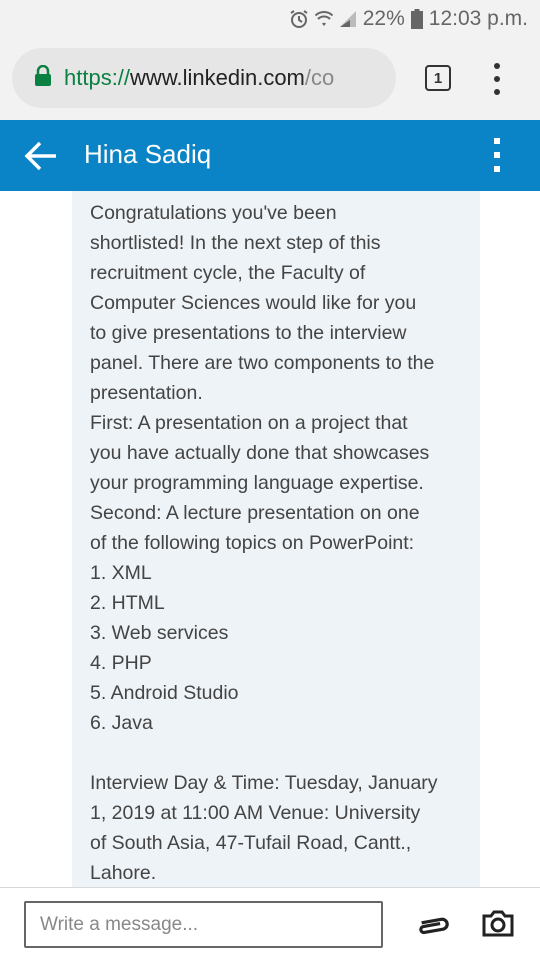  Describe the element at coordinates (299, 19) in the screenshot. I see `alarm-icon` at that location.